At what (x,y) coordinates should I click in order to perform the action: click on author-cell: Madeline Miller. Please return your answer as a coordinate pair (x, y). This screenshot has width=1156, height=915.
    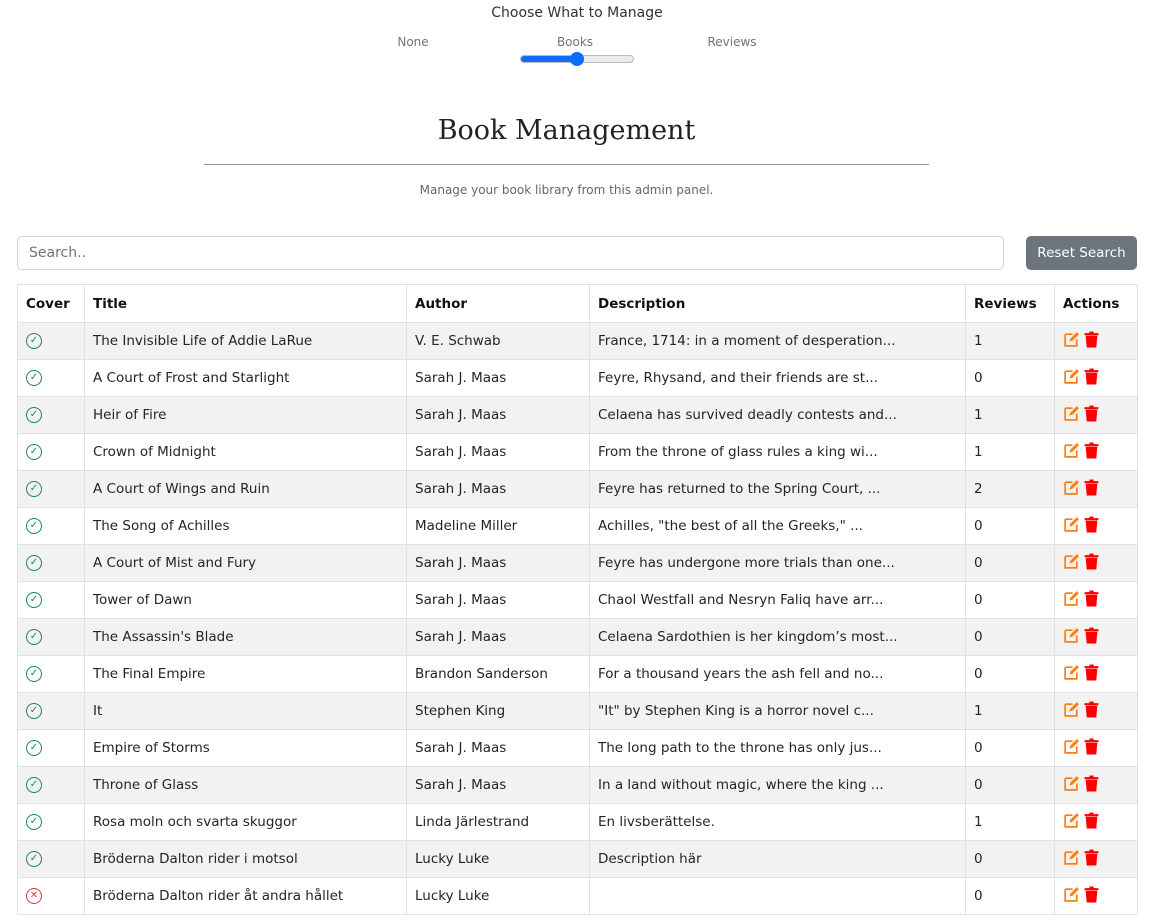
    Looking at the image, I should click on (498, 526).